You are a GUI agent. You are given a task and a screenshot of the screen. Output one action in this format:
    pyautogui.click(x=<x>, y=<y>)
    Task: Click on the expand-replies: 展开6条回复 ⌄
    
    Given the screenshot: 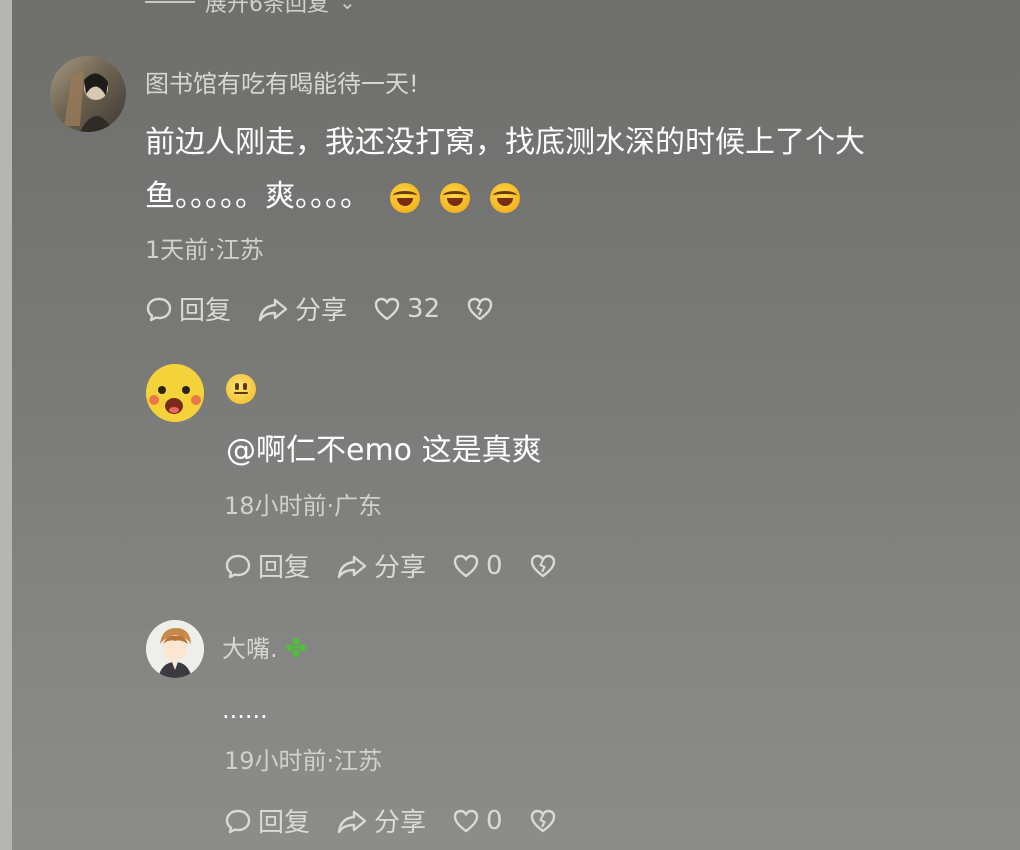 What is the action you would take?
    pyautogui.click(x=250, y=9)
    